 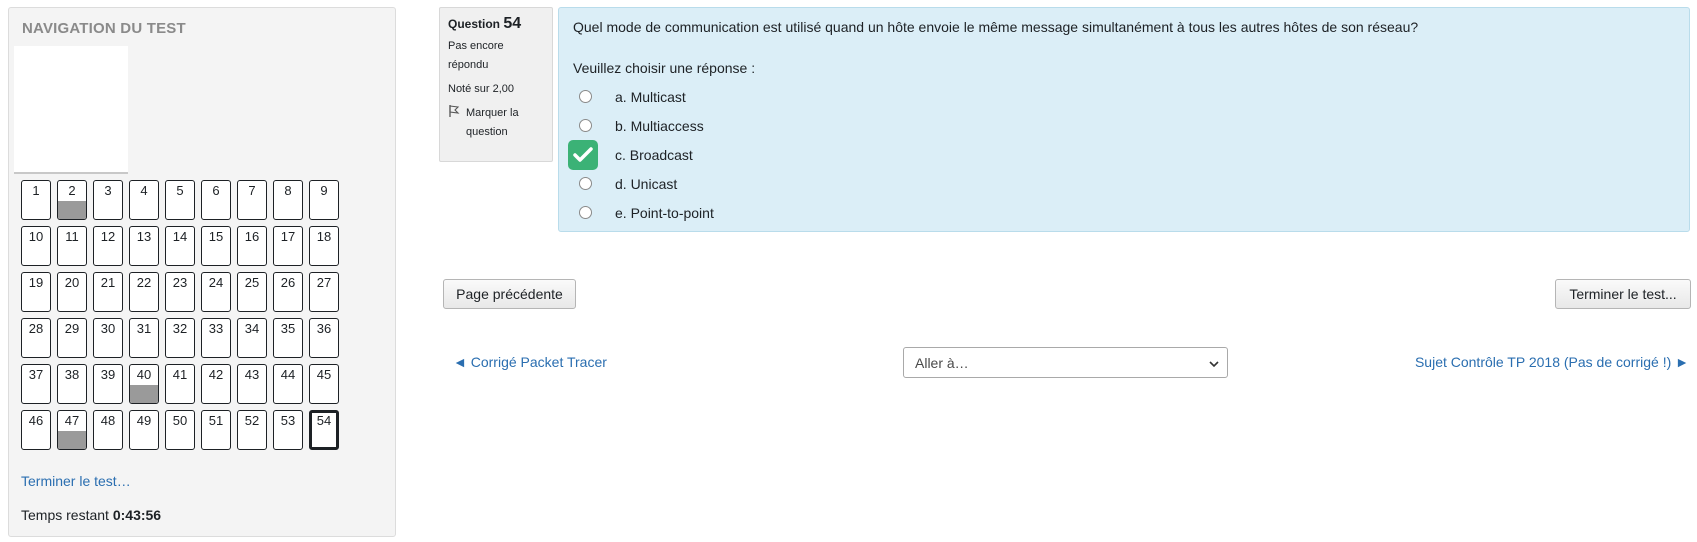 I want to click on question-nav-number: 11, so click(x=72, y=236).